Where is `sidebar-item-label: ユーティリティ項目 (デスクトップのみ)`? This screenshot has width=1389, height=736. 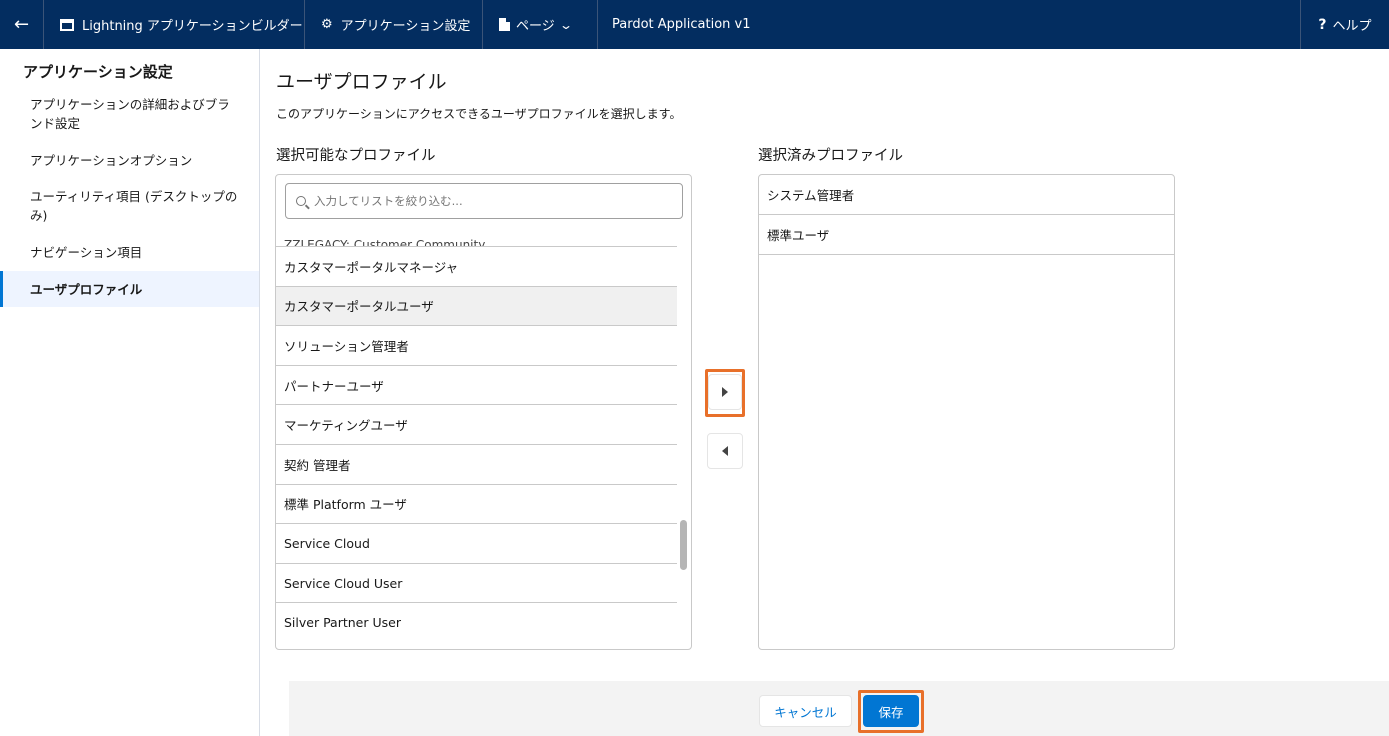
sidebar-item-label: ユーティリティ項目 (デスクトップのみ) is located at coordinates (134, 206).